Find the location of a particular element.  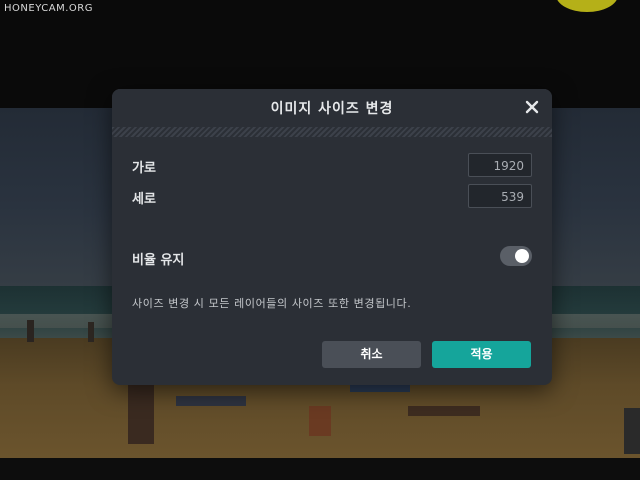

close-button is located at coordinates (532, 107).